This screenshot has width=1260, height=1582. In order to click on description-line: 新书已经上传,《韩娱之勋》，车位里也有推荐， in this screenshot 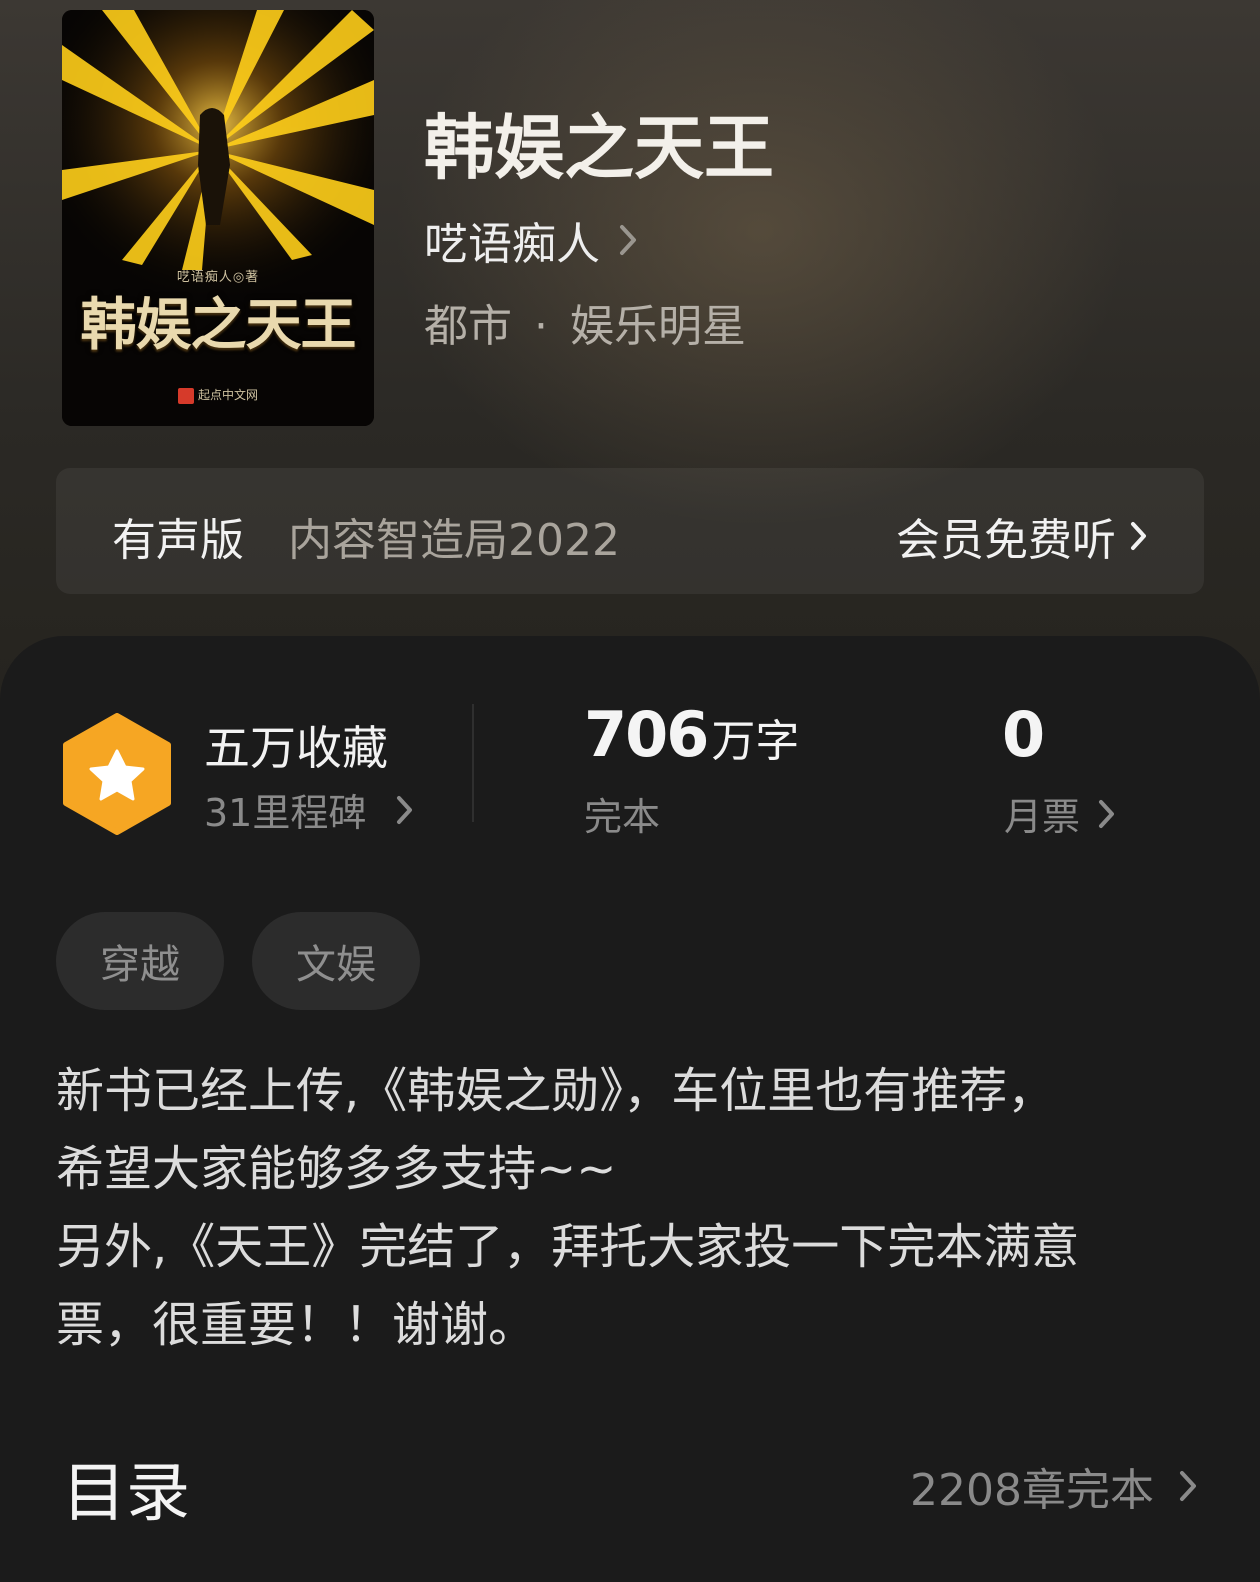, I will do `click(556, 1091)`.